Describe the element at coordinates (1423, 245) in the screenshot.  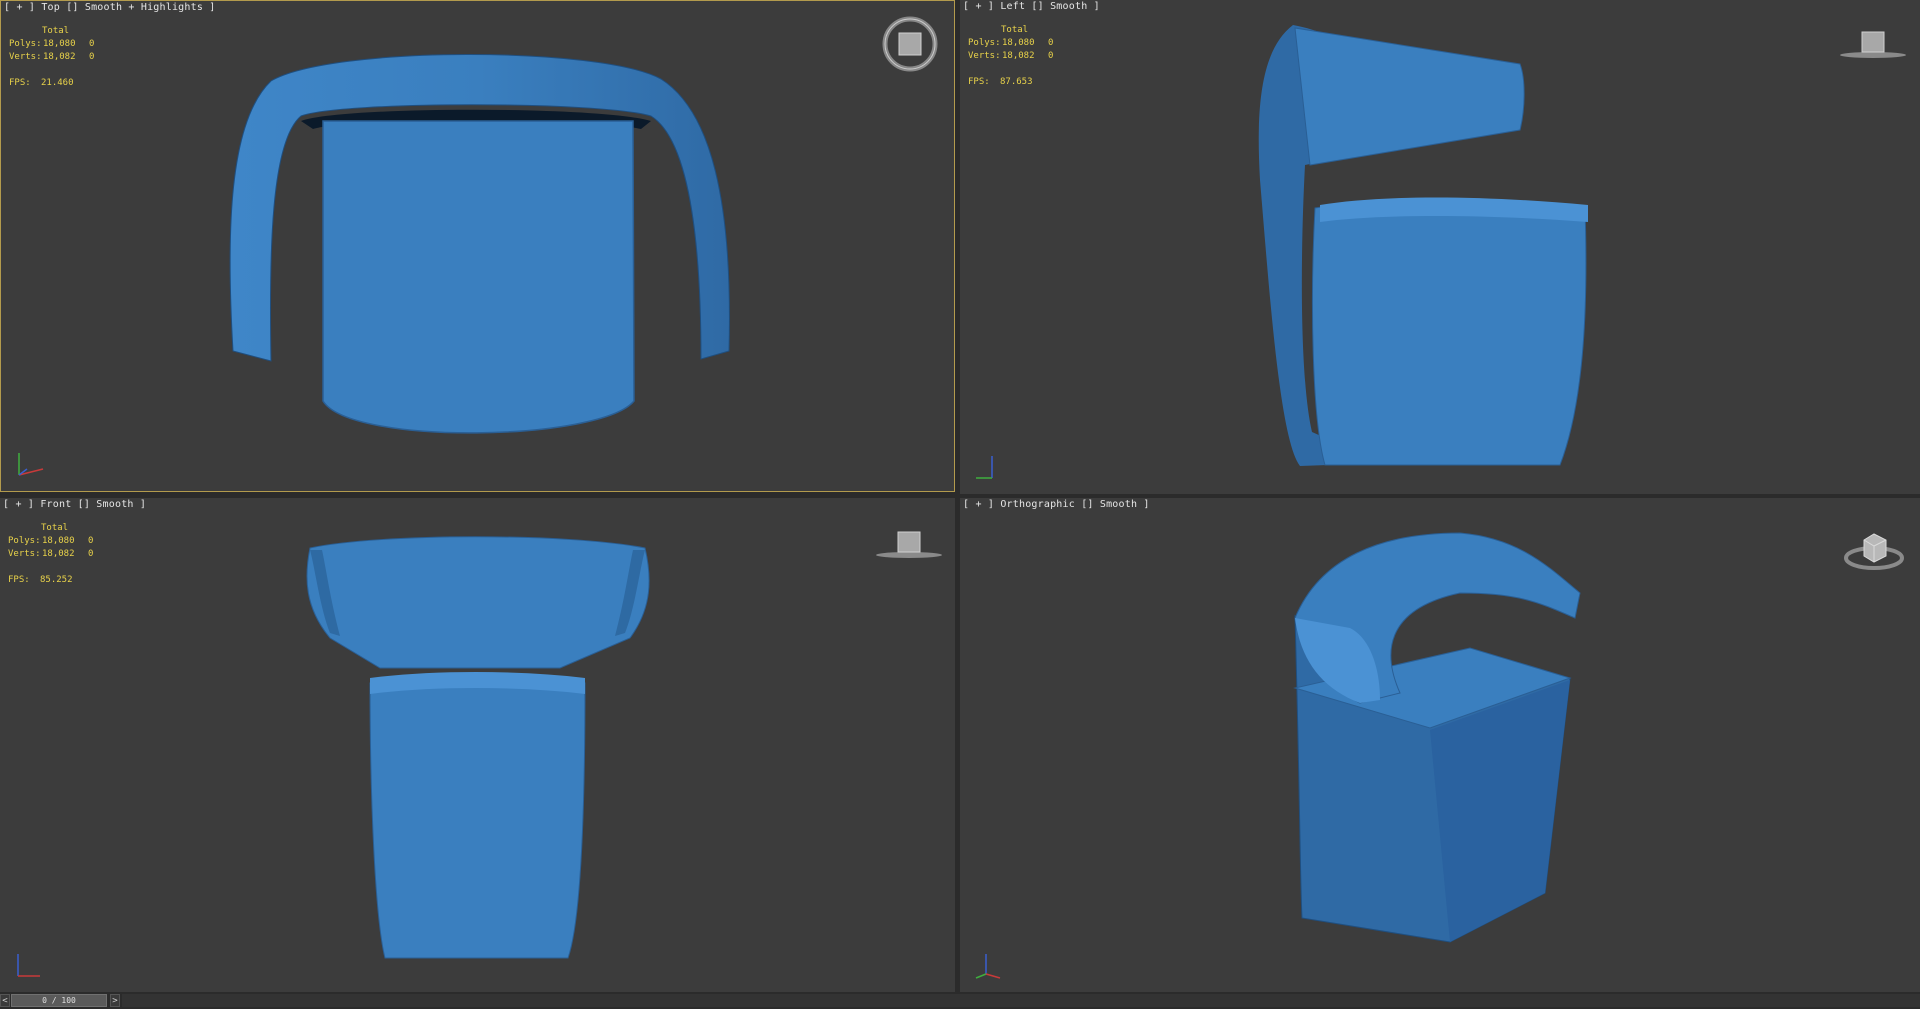
I see `chair-left-view` at that location.